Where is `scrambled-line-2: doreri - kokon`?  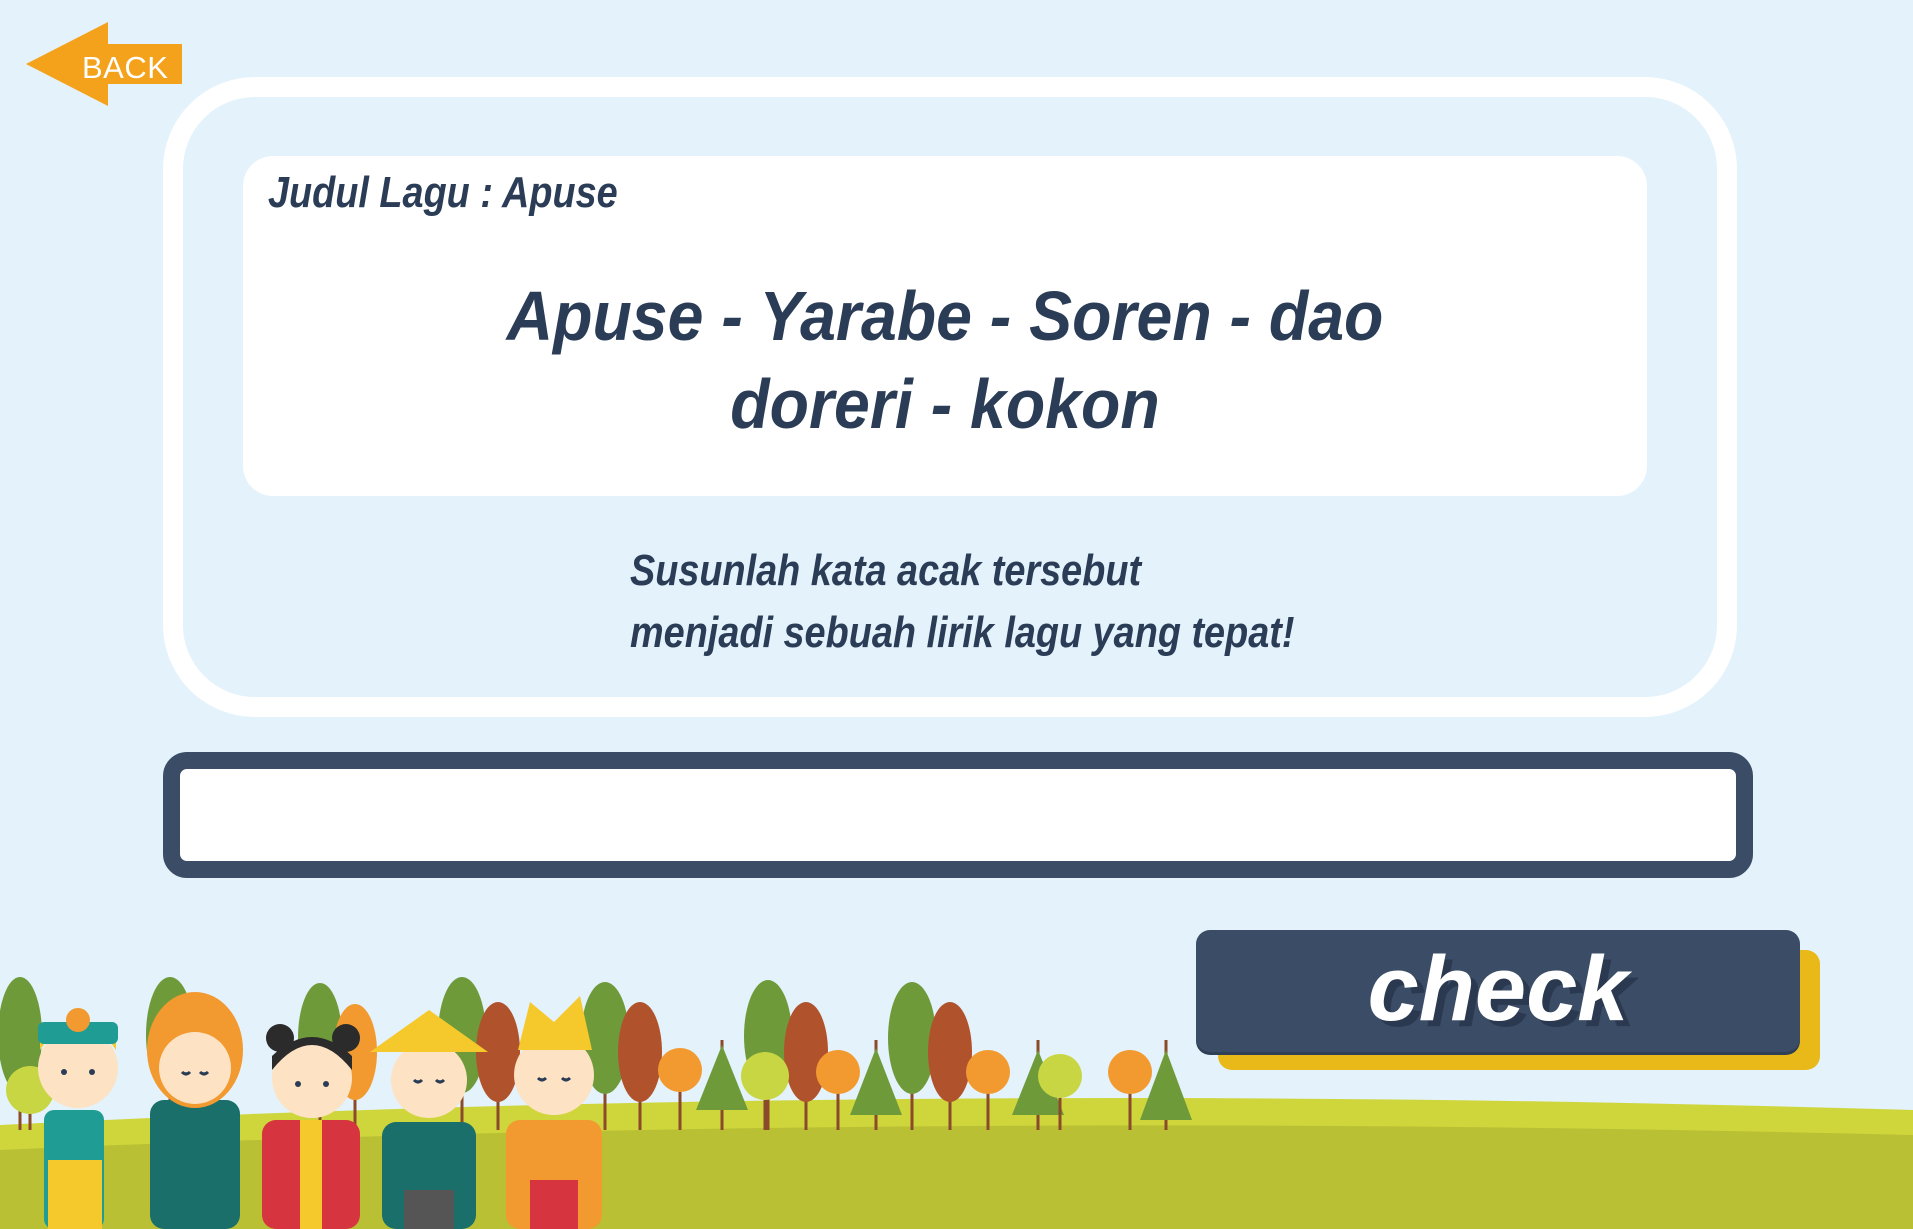 scrambled-line-2: doreri - kokon is located at coordinates (945, 404).